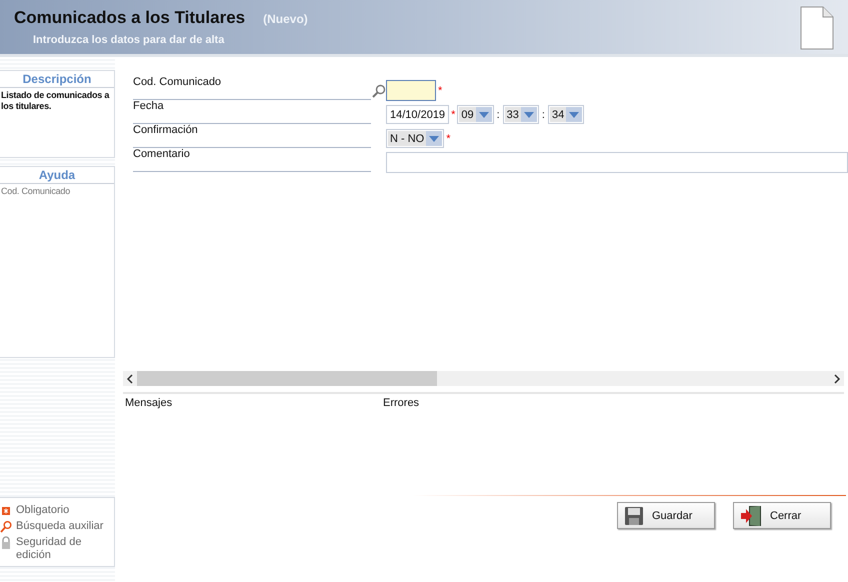 This screenshot has width=848, height=582. Describe the element at coordinates (149, 404) in the screenshot. I see `messages-label: Mensajes` at that location.